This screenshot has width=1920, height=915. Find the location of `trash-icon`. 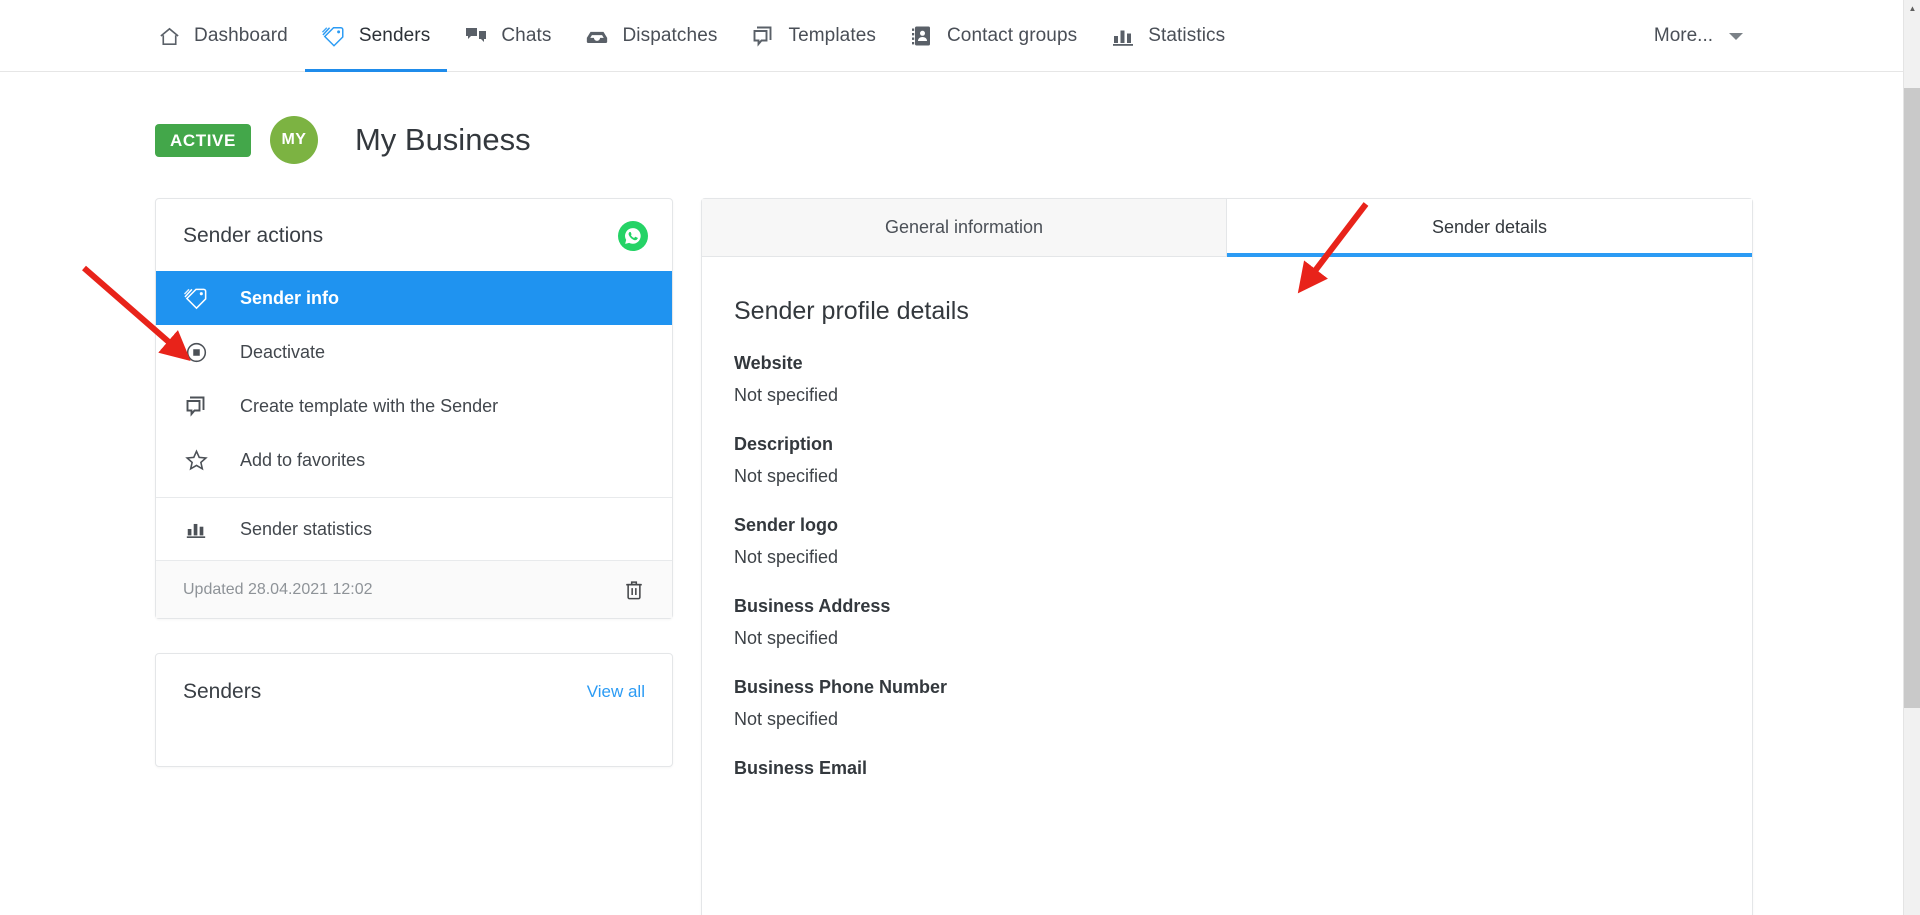

trash-icon is located at coordinates (634, 590).